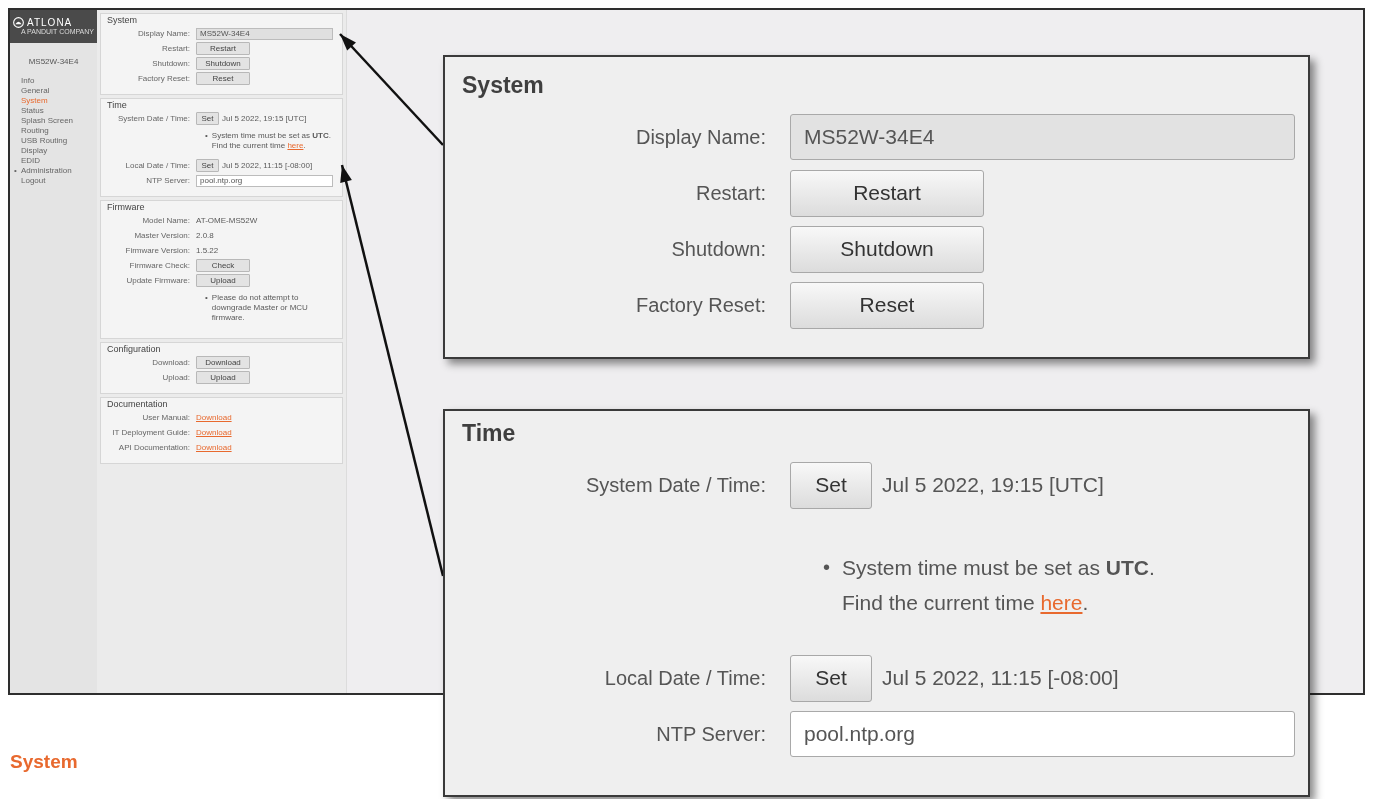 The image size is (1373, 799). What do you see at coordinates (46, 171) in the screenshot?
I see `nav-item: Administration` at bounding box center [46, 171].